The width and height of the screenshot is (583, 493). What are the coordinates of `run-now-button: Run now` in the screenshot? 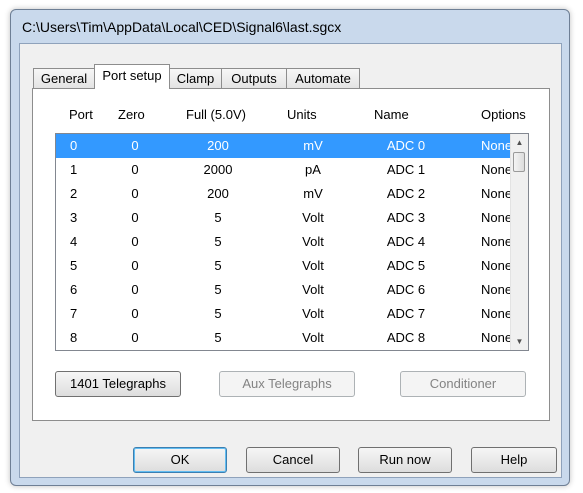 It's located at (405, 460).